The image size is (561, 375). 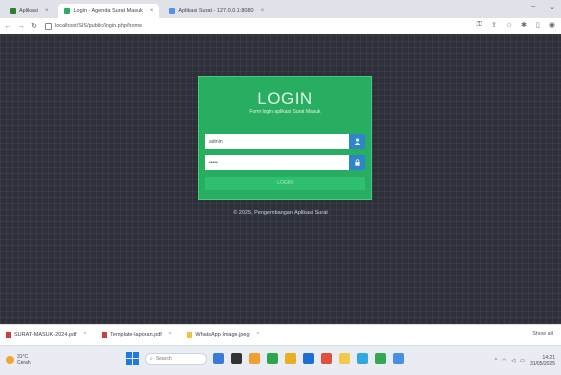 What do you see at coordinates (522, 361) in the screenshot?
I see `battery-icon: ▭` at bounding box center [522, 361].